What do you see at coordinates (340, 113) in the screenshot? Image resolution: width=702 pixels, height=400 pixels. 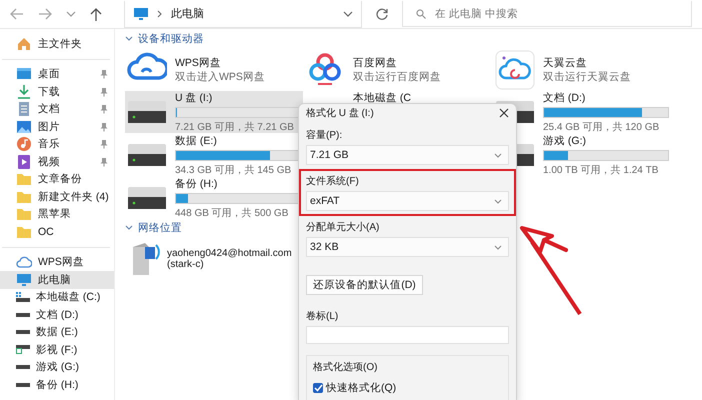 I see `dialog-title: 格式化 U 盘 (I:)` at bounding box center [340, 113].